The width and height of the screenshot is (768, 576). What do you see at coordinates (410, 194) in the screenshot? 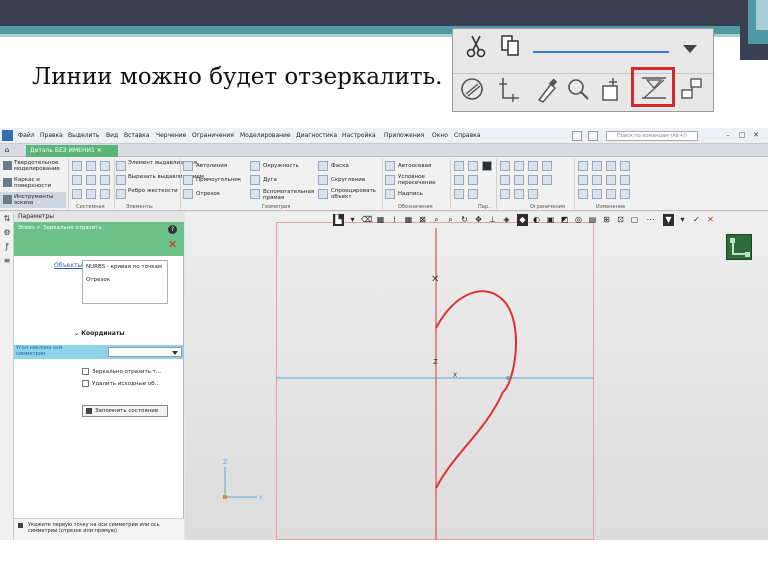
I see `inscription-label: Надпись` at bounding box center [410, 194].